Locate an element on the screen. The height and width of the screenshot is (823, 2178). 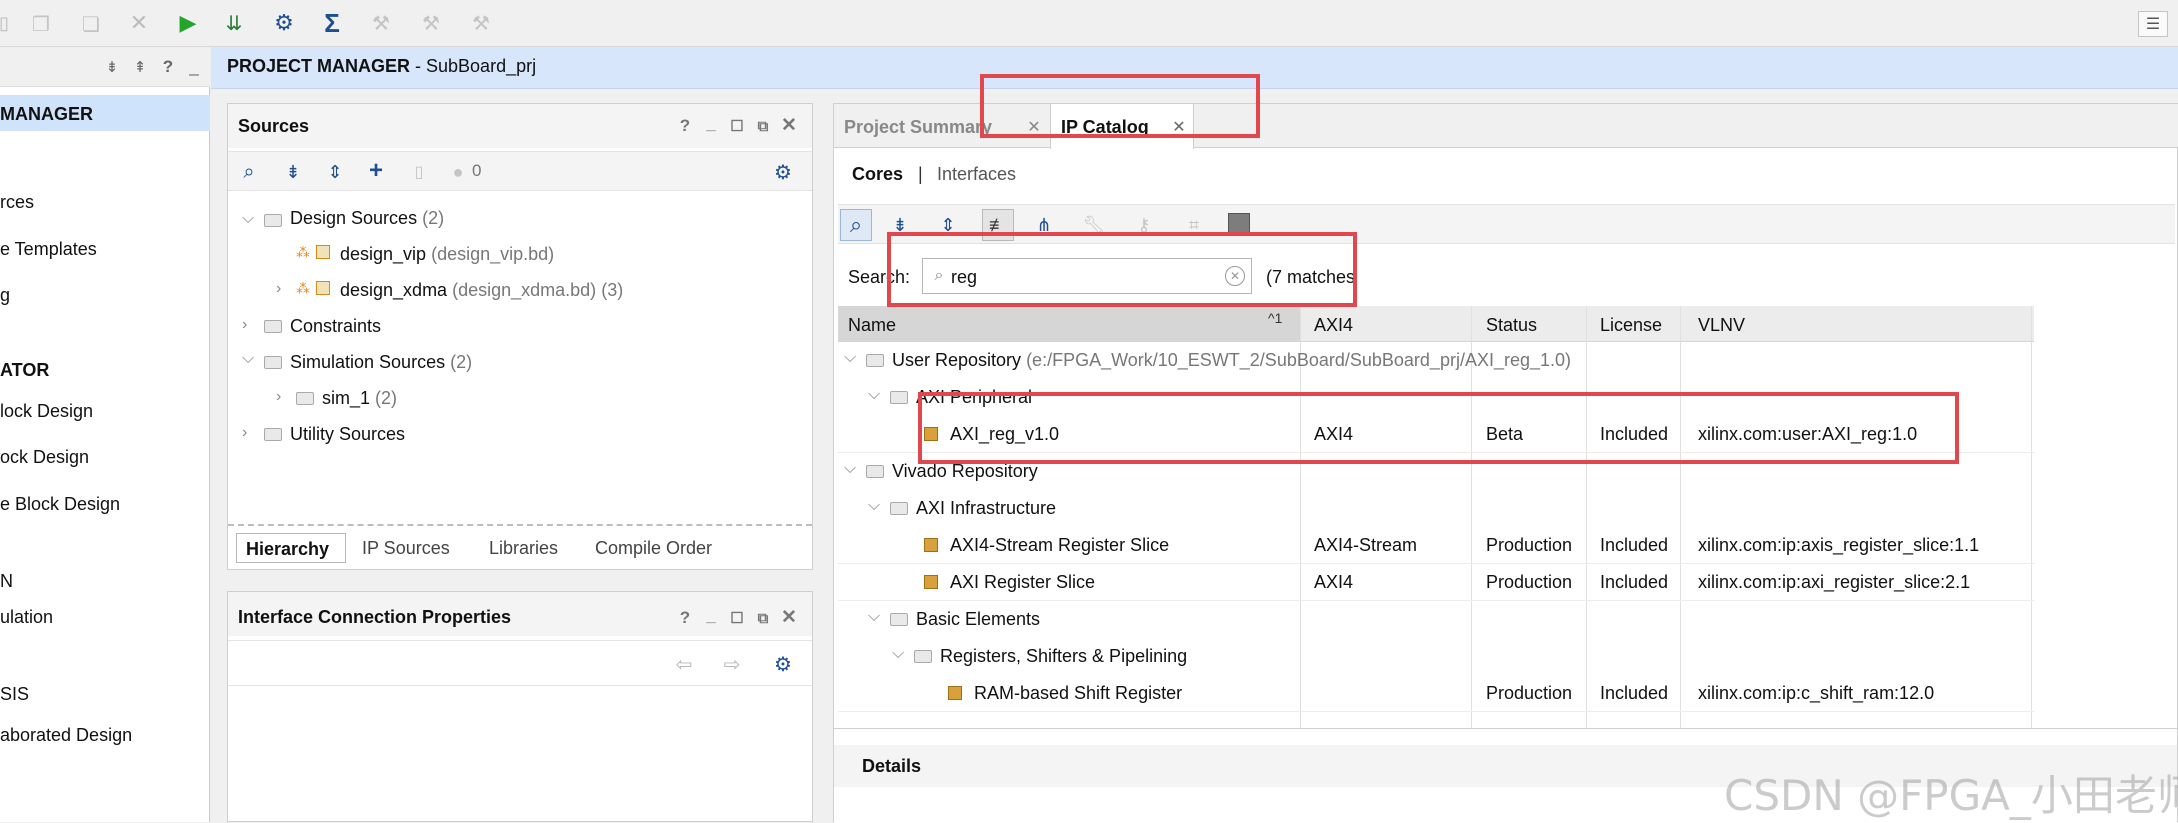
tree-design-sources: Design Sources (2) is located at coordinates (367, 218).